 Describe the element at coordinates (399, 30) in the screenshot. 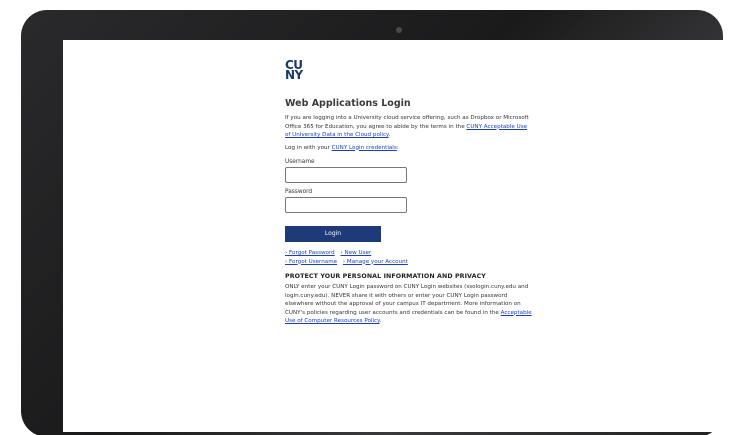

I see `camera-icon` at that location.